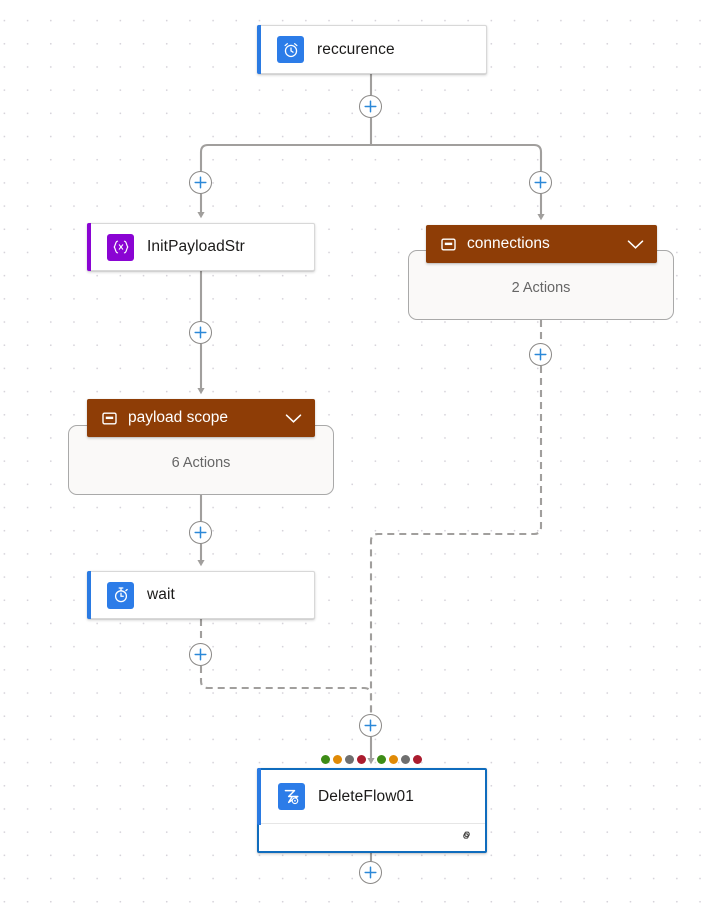 The width and height of the screenshot is (701, 903). What do you see at coordinates (201, 463) in the screenshot?
I see `scope-action-count: 6 Actions` at bounding box center [201, 463].